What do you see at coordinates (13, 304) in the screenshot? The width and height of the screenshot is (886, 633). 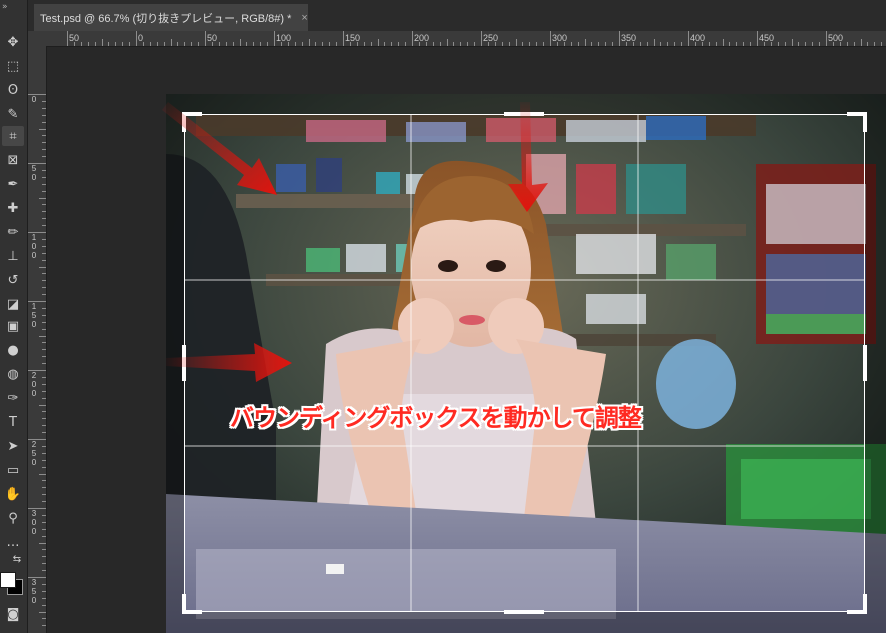 I see `eraser-tool-icon: ◪` at bounding box center [13, 304].